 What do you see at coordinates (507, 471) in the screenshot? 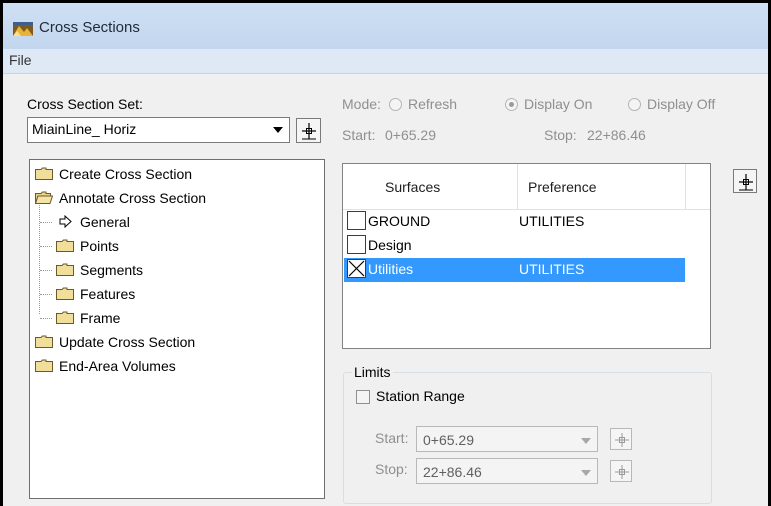
I see `limits-stop-dropdown: 22+86.46` at bounding box center [507, 471].